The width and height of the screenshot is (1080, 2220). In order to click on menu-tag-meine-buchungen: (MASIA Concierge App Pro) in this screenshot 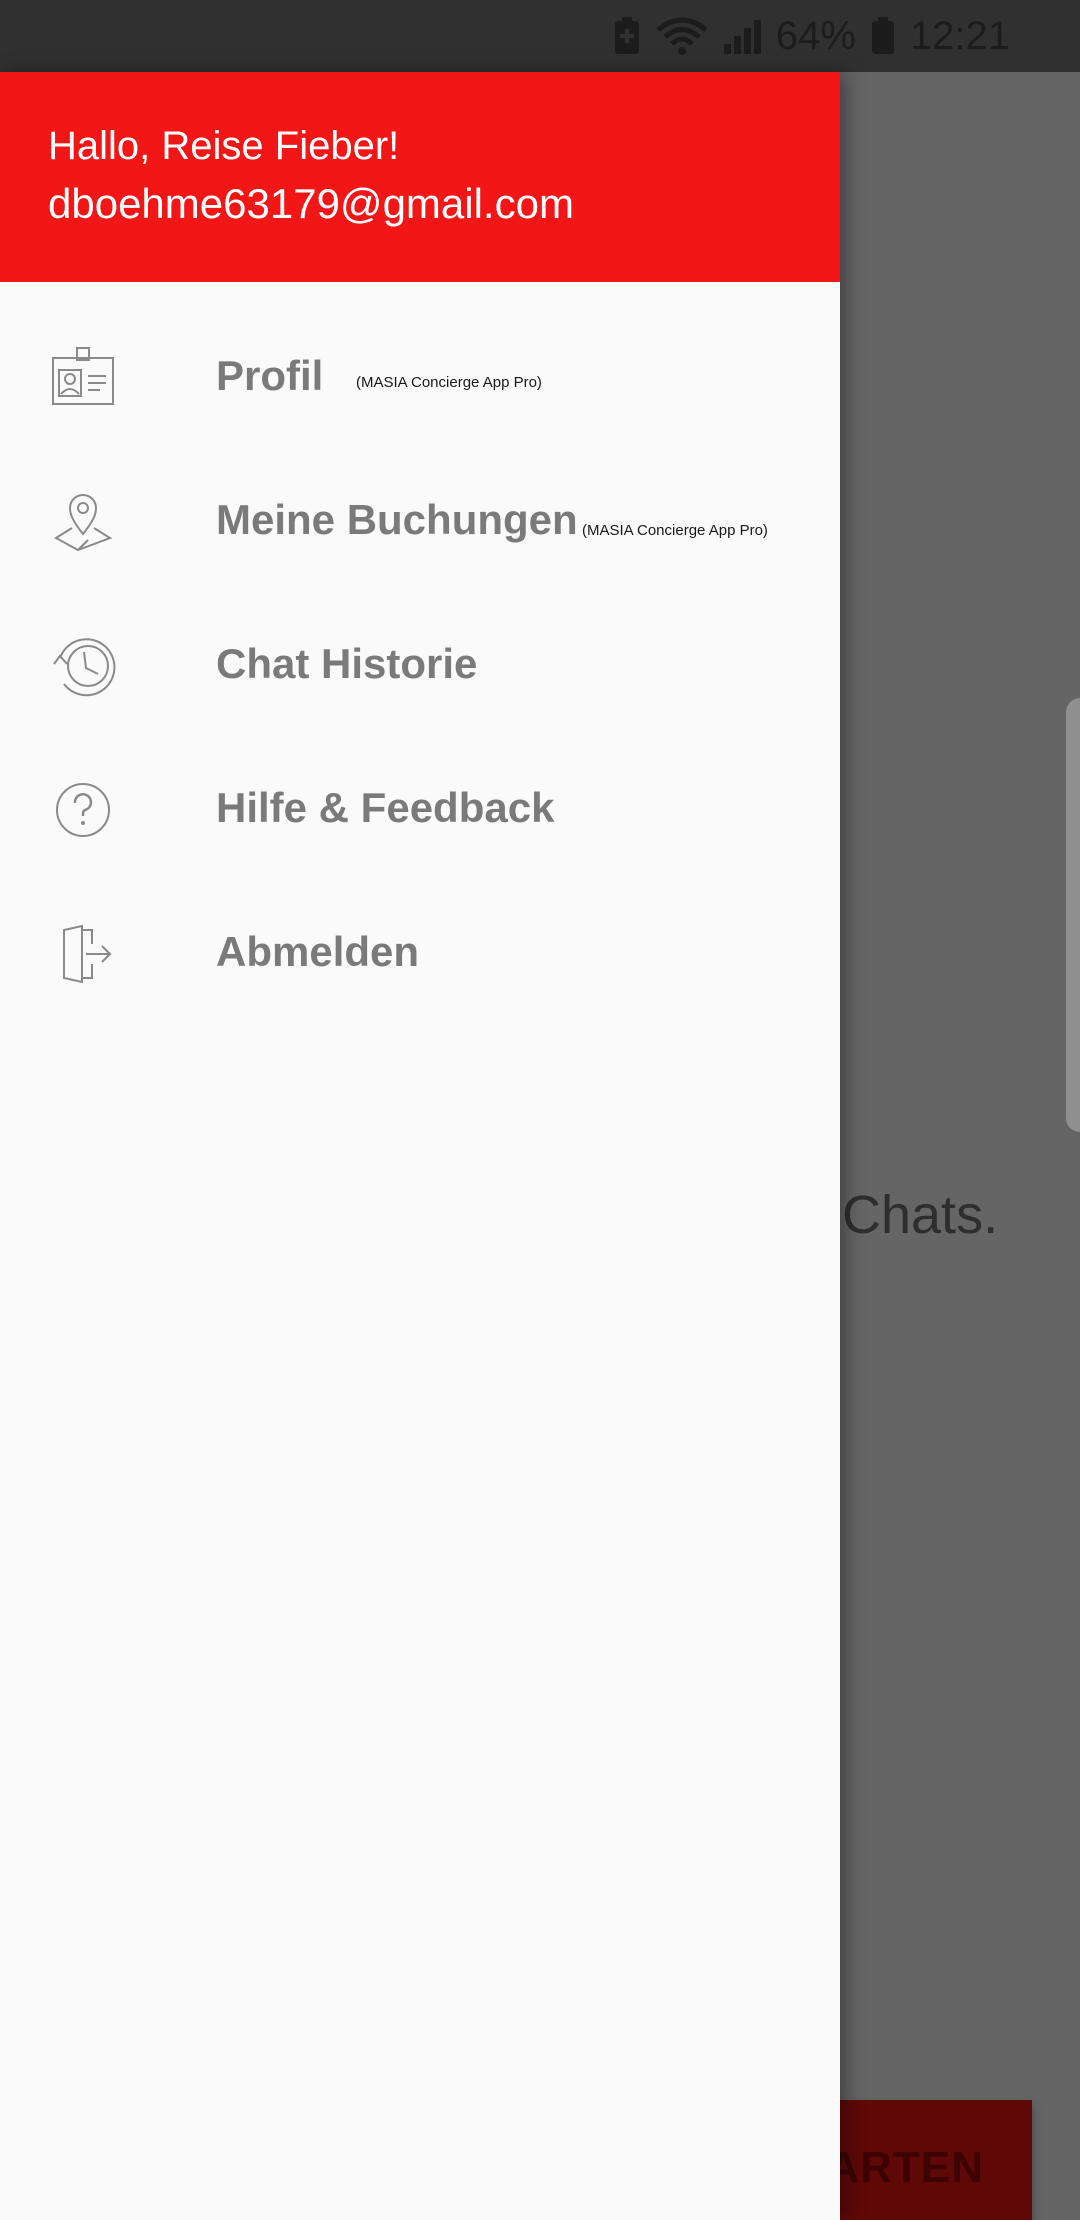, I will do `click(675, 530)`.